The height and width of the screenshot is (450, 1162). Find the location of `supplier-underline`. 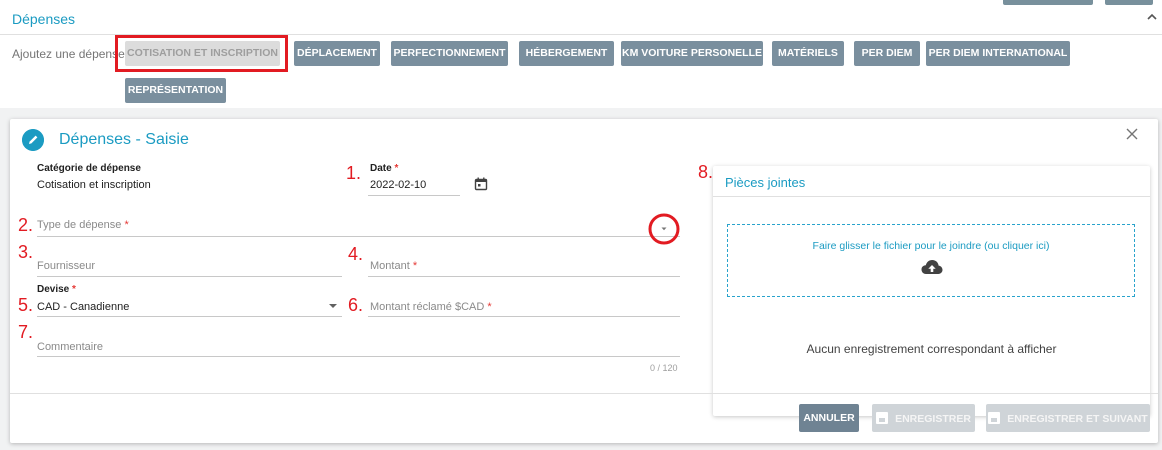

supplier-underline is located at coordinates (189, 276).